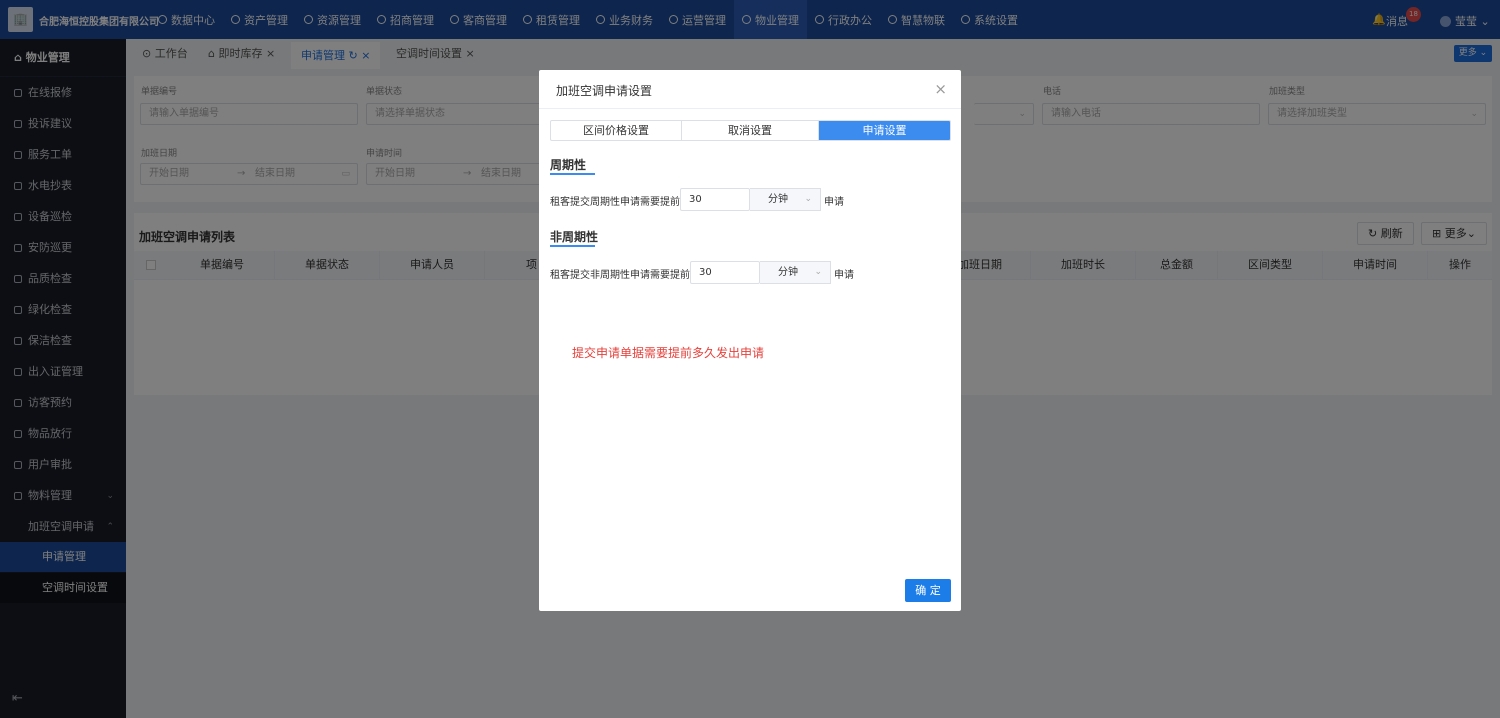 The width and height of the screenshot is (1500, 718). Describe the element at coordinates (928, 590) in the screenshot. I see `confirm-button: 确 定` at that location.